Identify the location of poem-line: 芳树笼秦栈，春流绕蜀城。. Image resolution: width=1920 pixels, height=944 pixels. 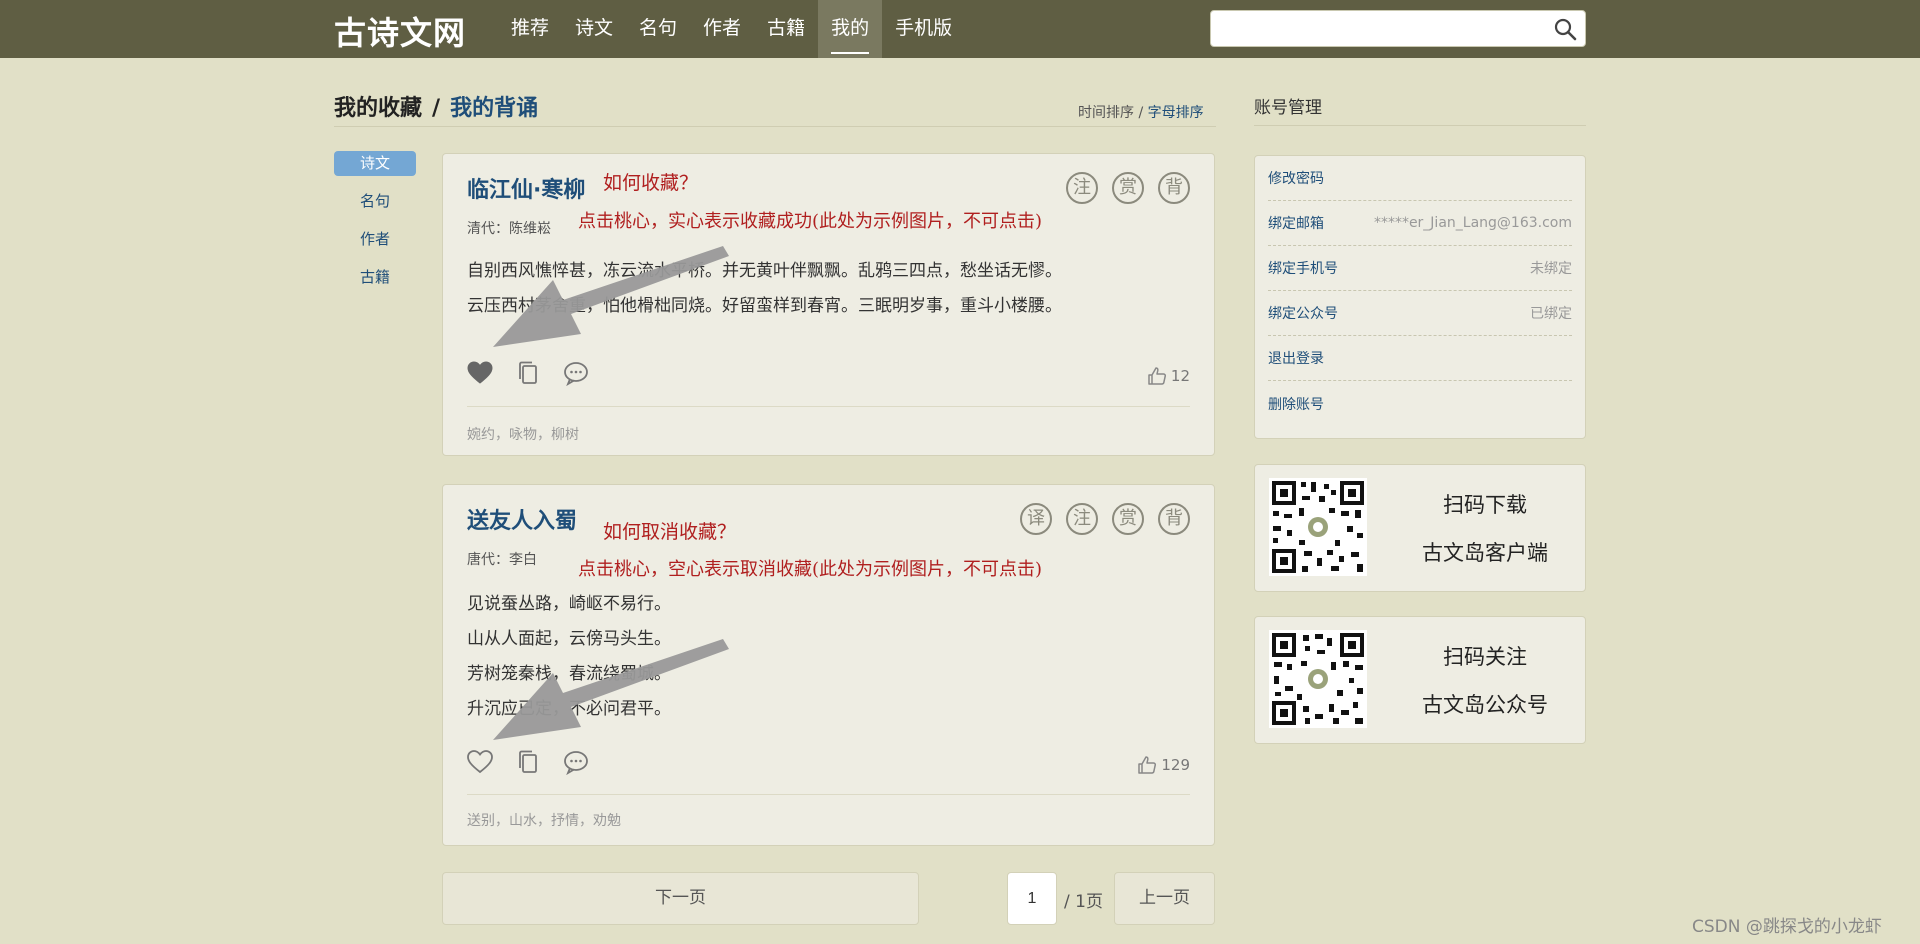
(569, 674).